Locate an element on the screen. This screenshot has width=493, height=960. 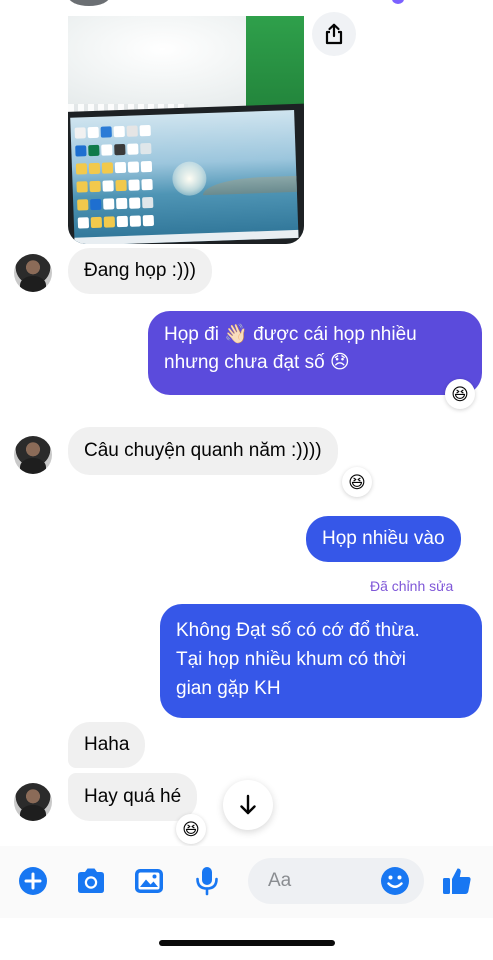
arrow-down-icon is located at coordinates (248, 804).